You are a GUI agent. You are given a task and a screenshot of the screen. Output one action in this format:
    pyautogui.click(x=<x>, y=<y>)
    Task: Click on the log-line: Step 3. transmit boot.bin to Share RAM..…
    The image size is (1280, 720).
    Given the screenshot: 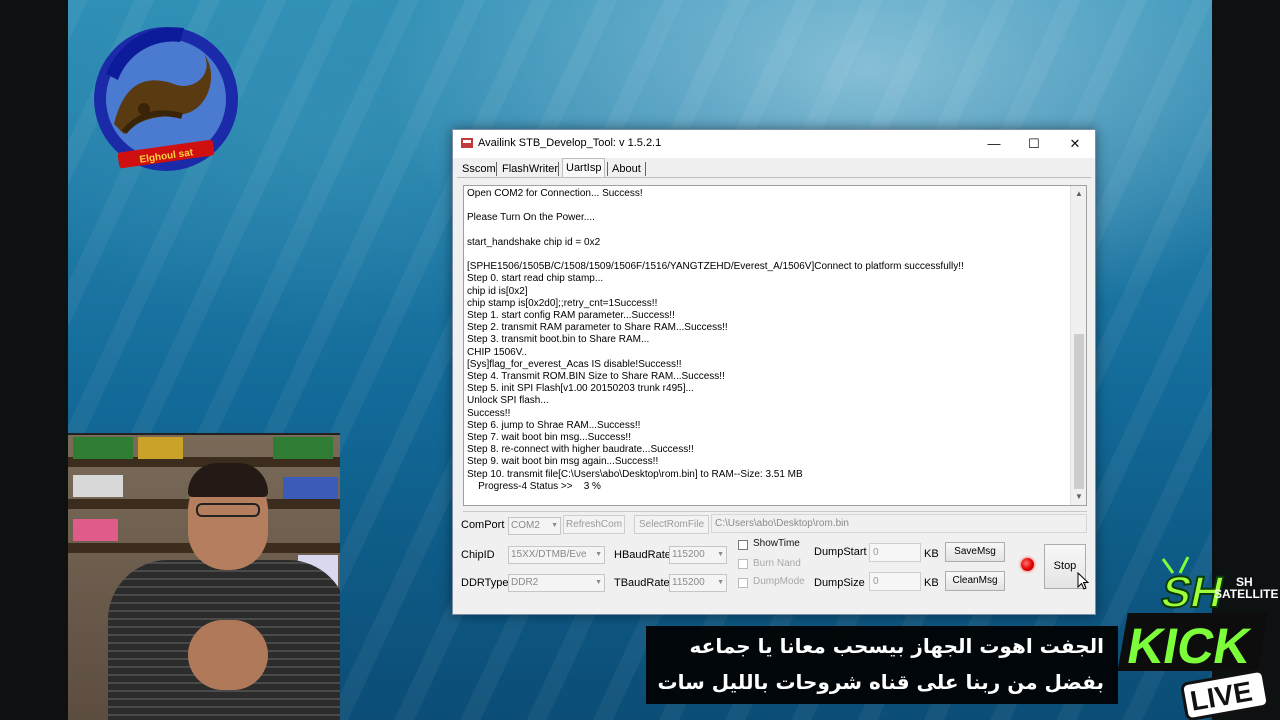 What is the action you would take?
    pyautogui.click(x=558, y=340)
    